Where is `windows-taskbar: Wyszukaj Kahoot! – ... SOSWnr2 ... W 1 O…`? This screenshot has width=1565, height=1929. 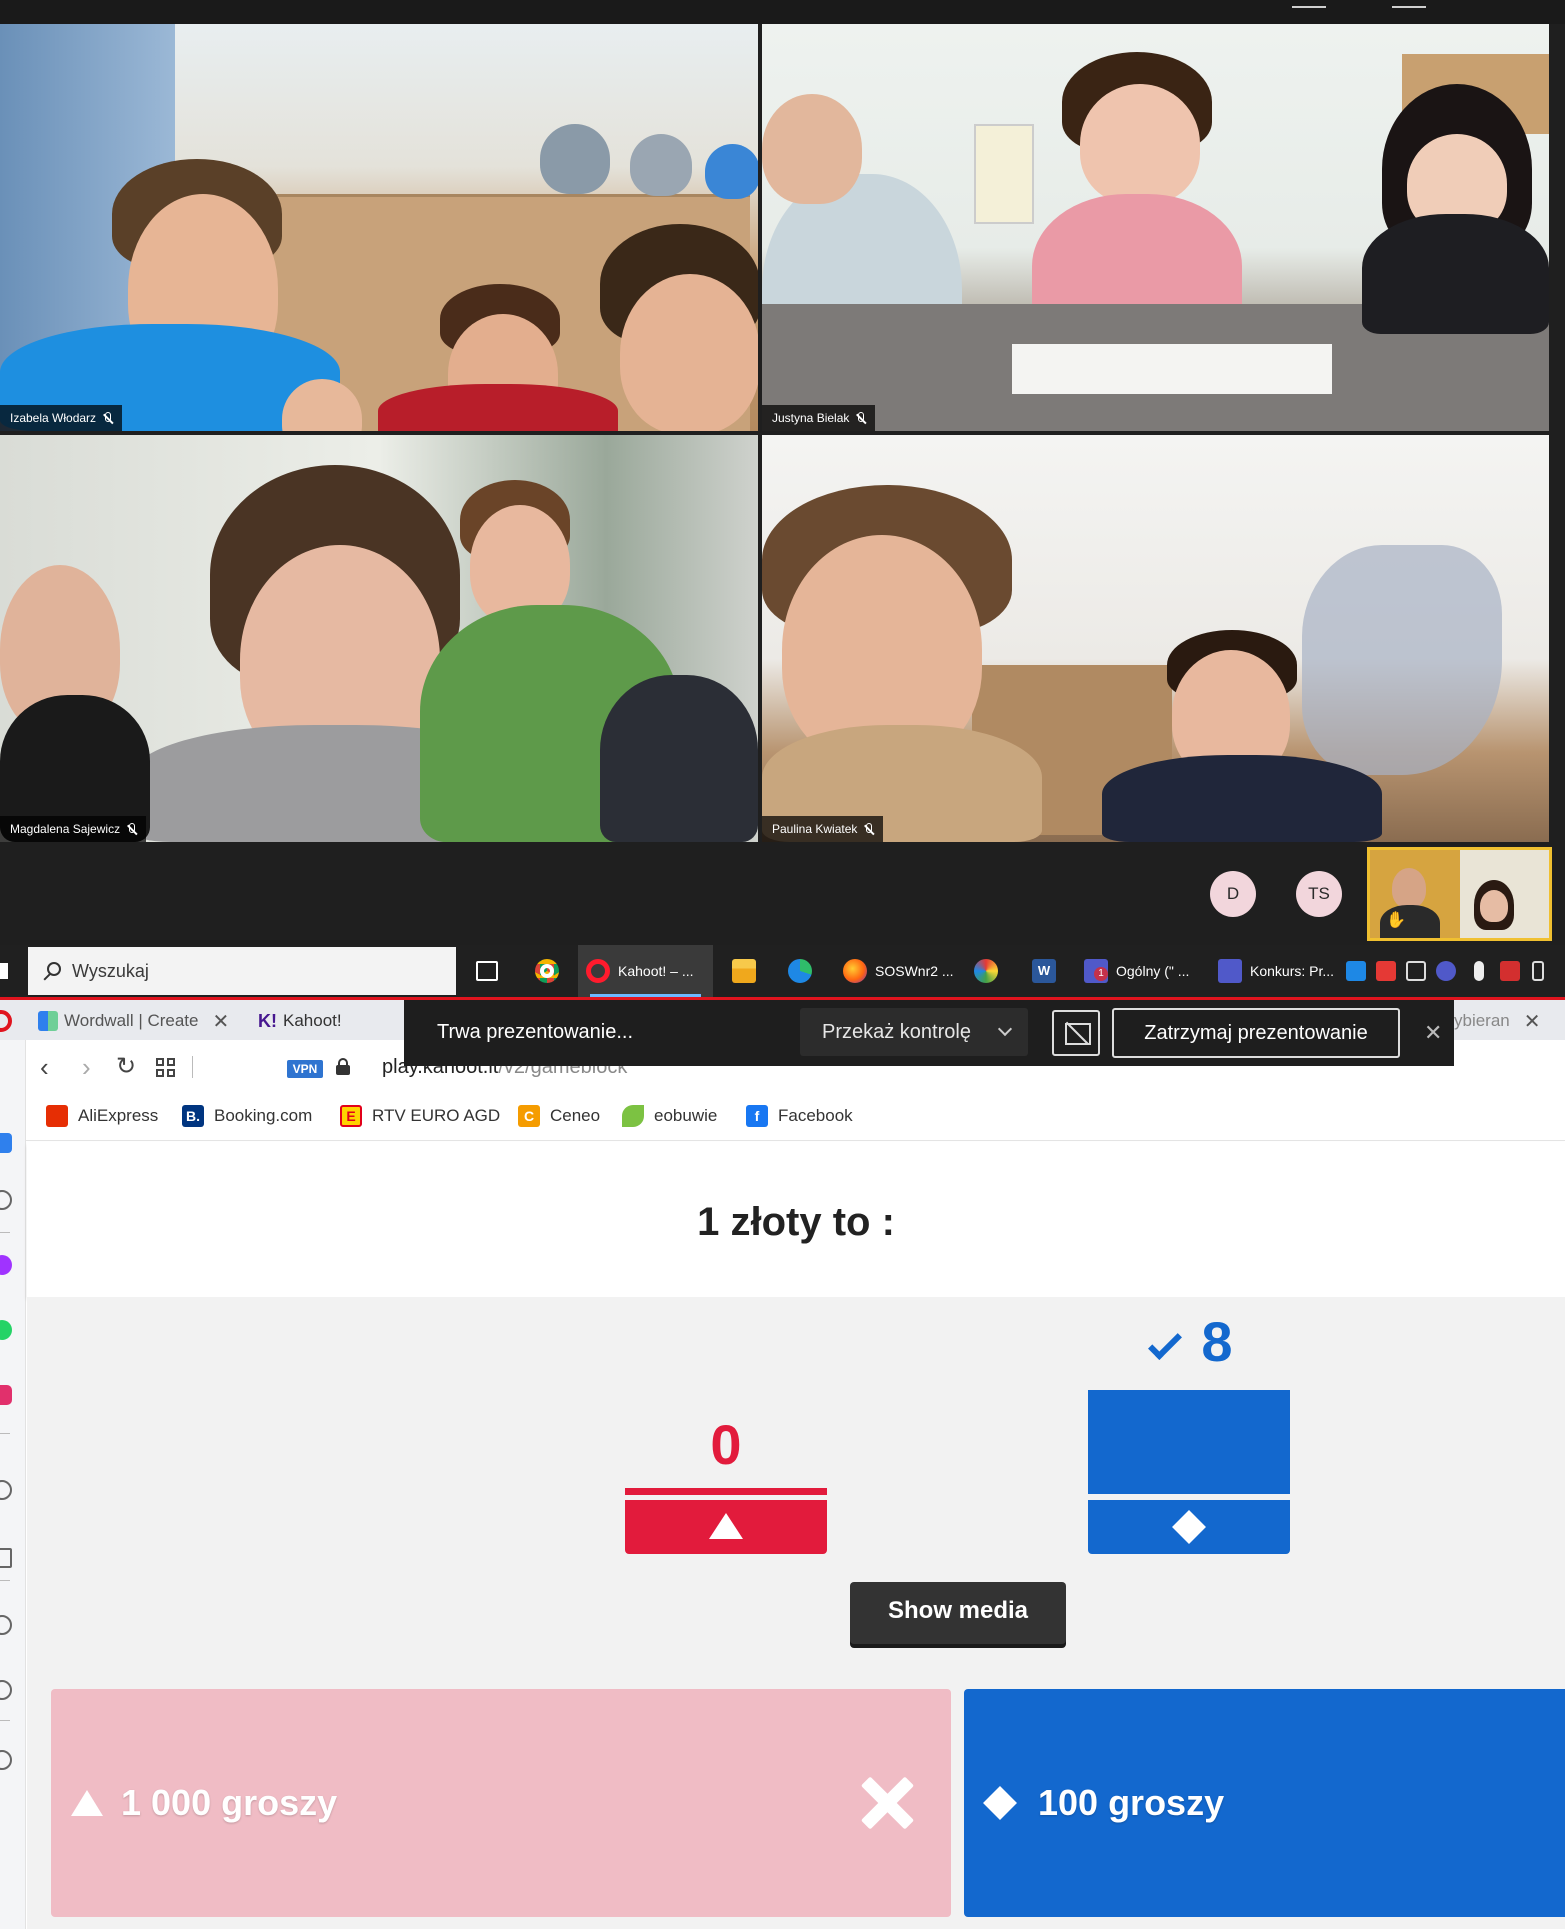 windows-taskbar: Wyszukaj Kahoot! – ... SOSWnr2 ... W 1 O… is located at coordinates (782, 971).